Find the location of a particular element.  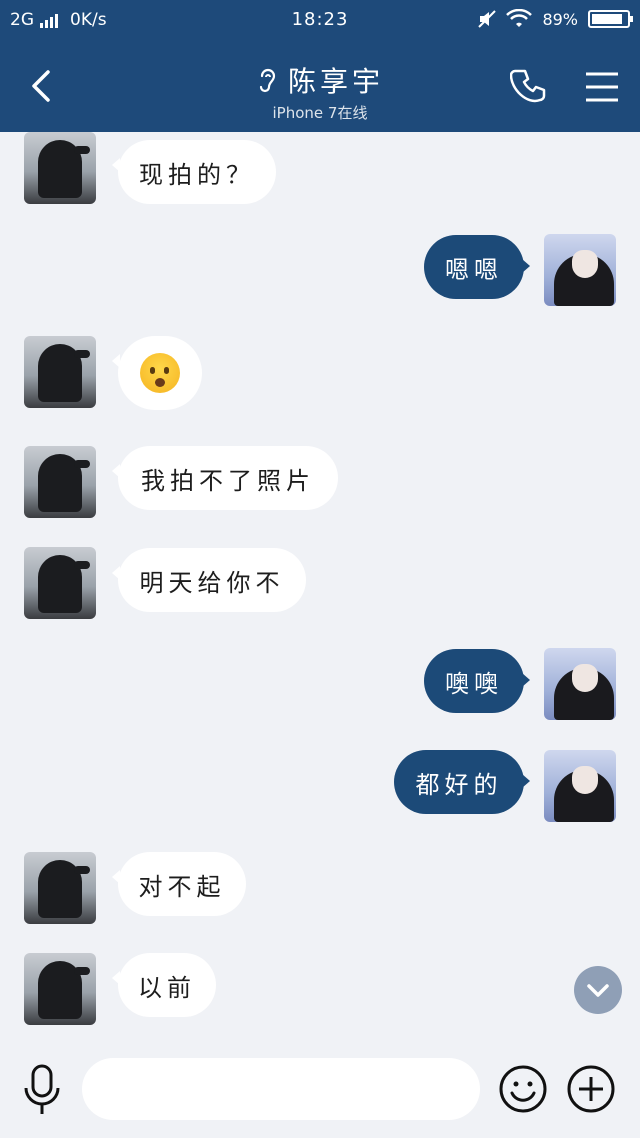

chat-header: 2G 0K/s 18:23 89% 陈享宇 iPhone 7在线 is located at coordinates (320, 66).